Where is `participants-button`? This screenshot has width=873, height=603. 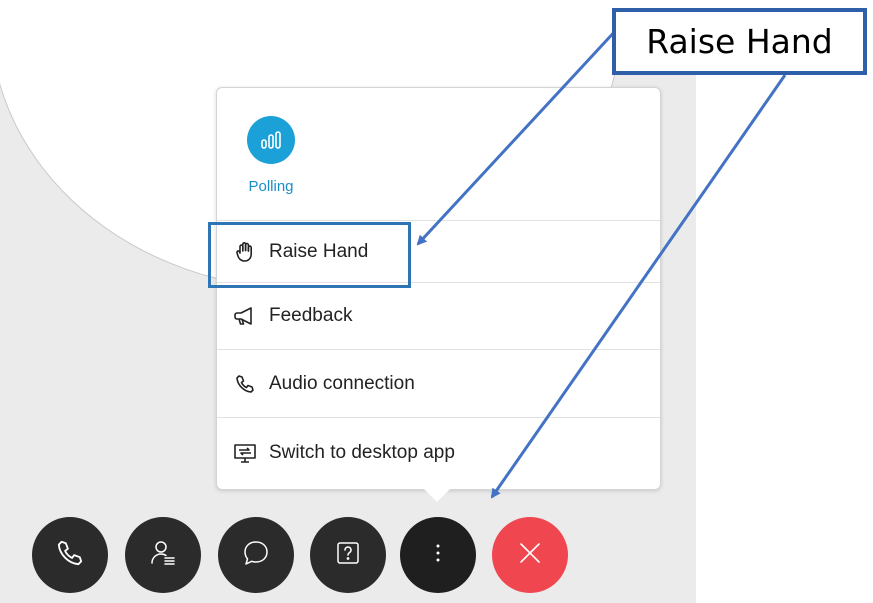 participants-button is located at coordinates (163, 555).